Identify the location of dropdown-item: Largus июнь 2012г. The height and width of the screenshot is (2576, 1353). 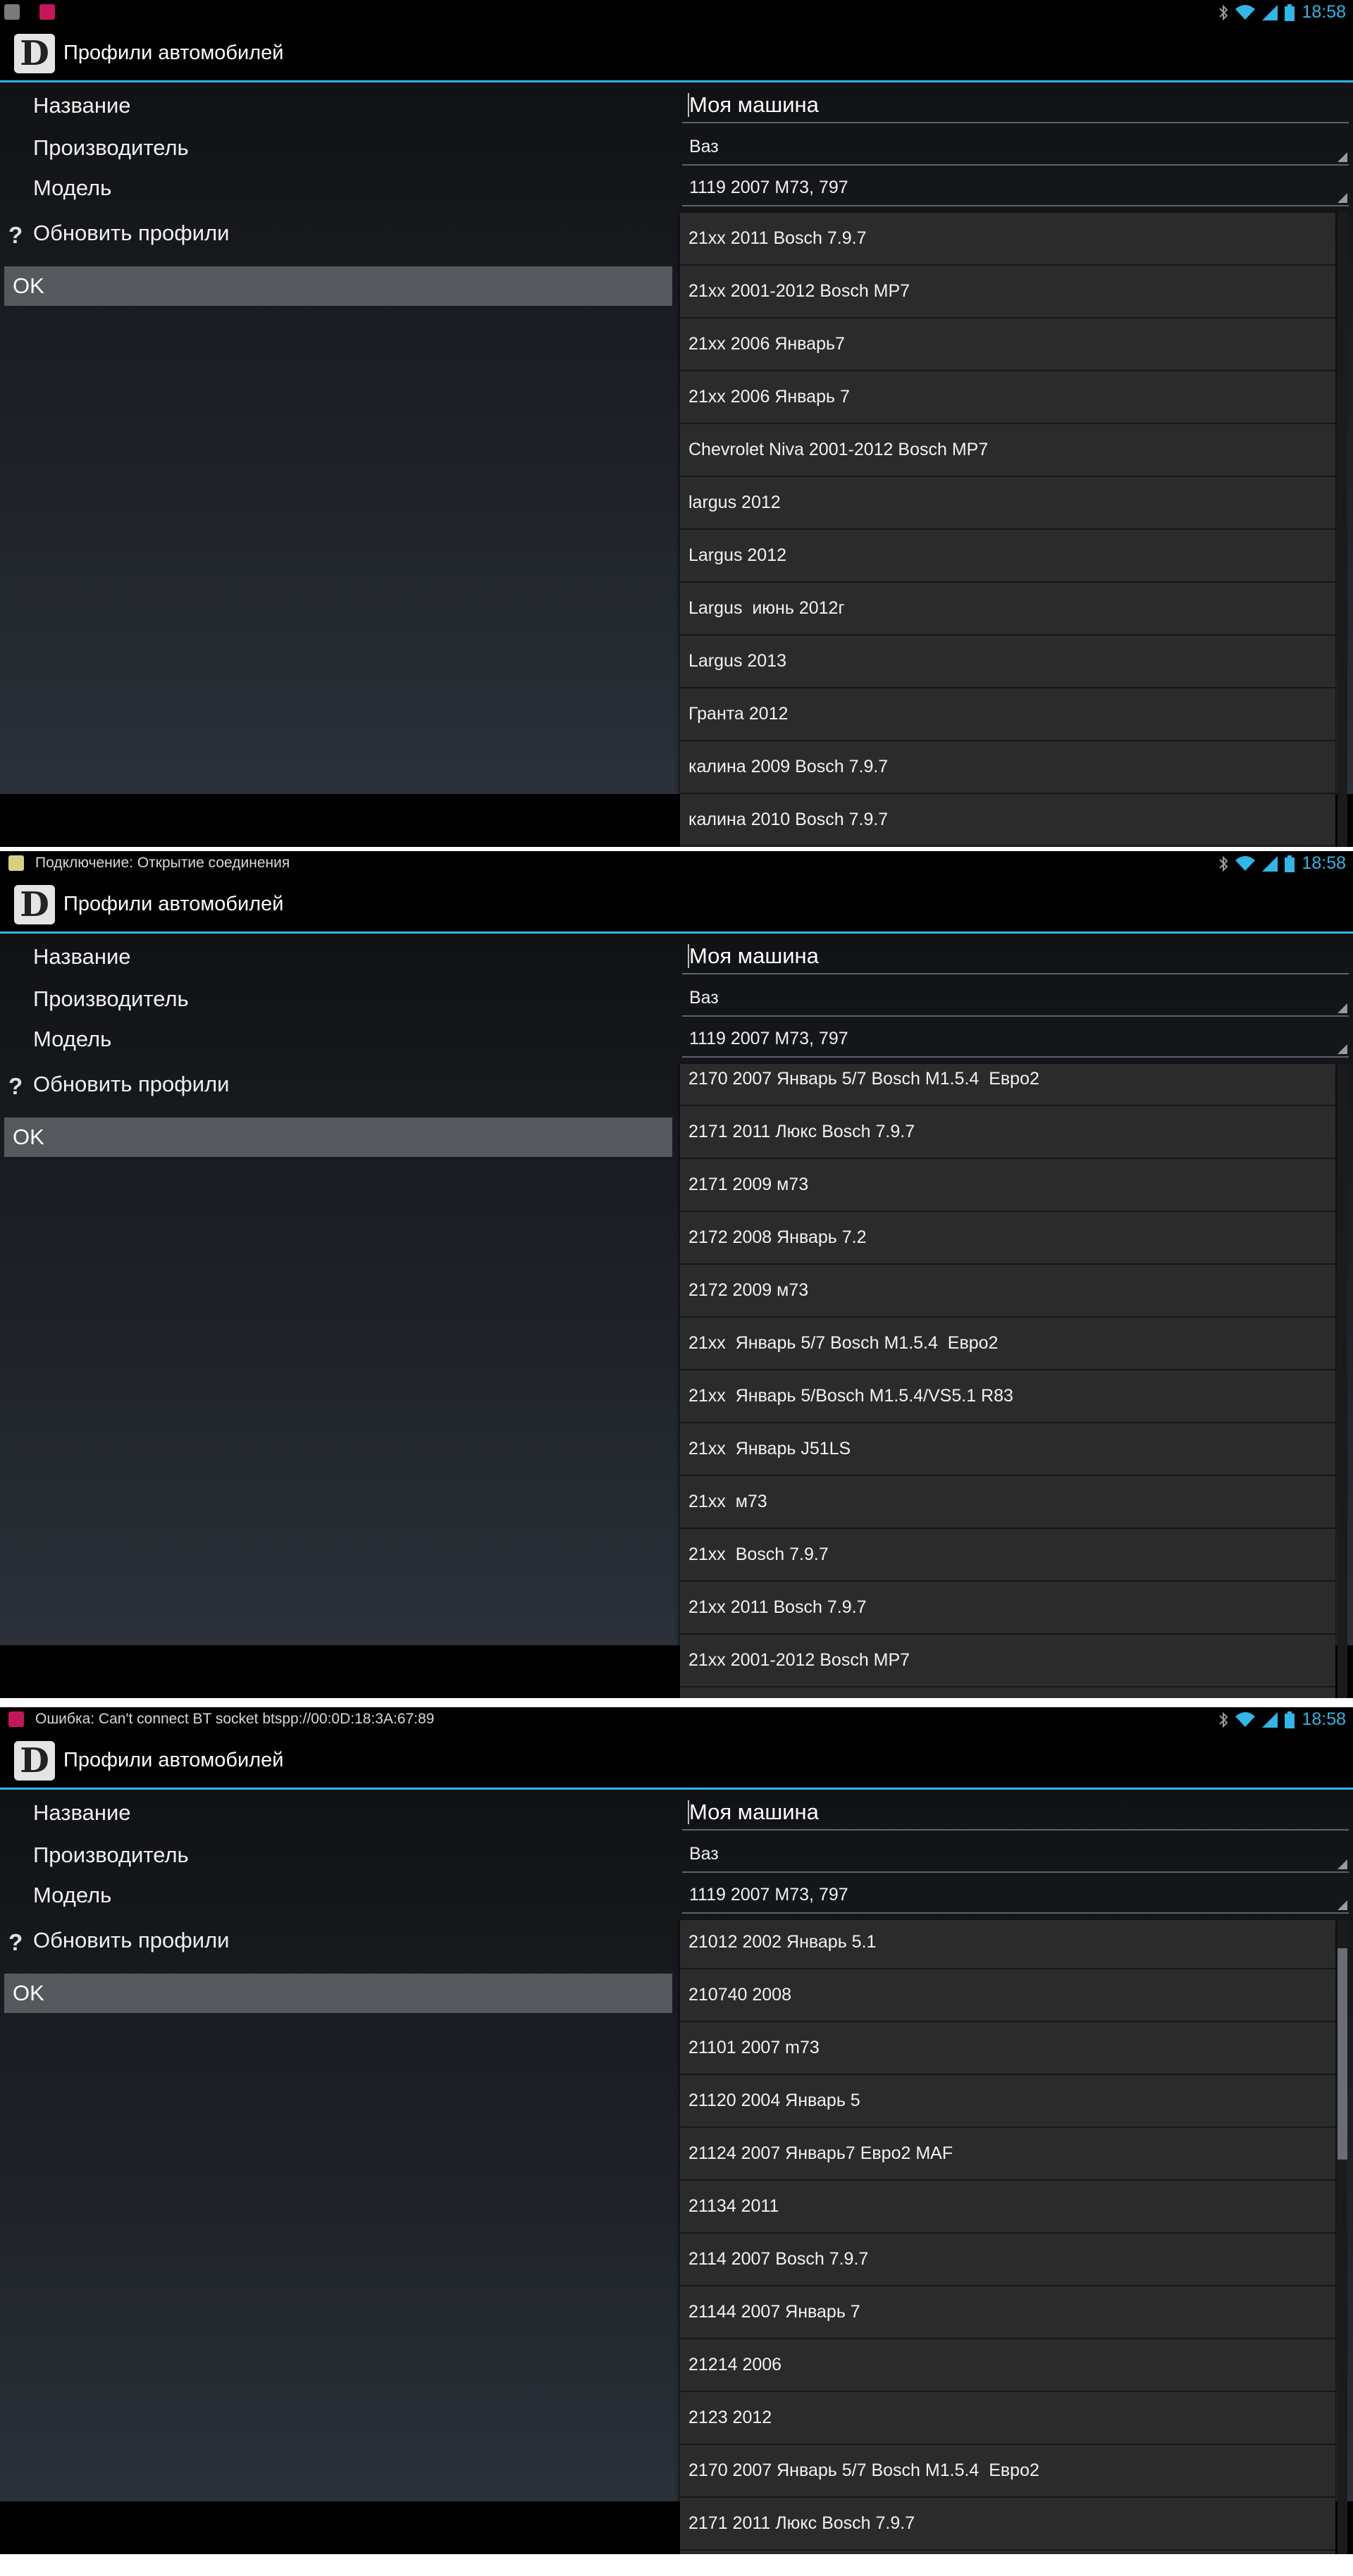
(1007, 609).